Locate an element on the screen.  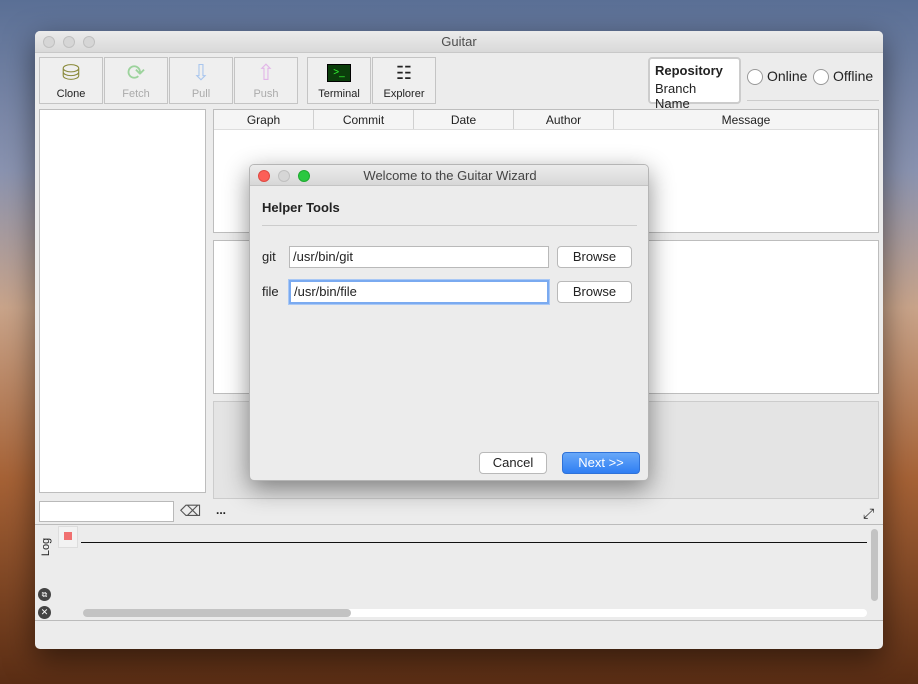
push-label: Push is located at coordinates (266, 94).